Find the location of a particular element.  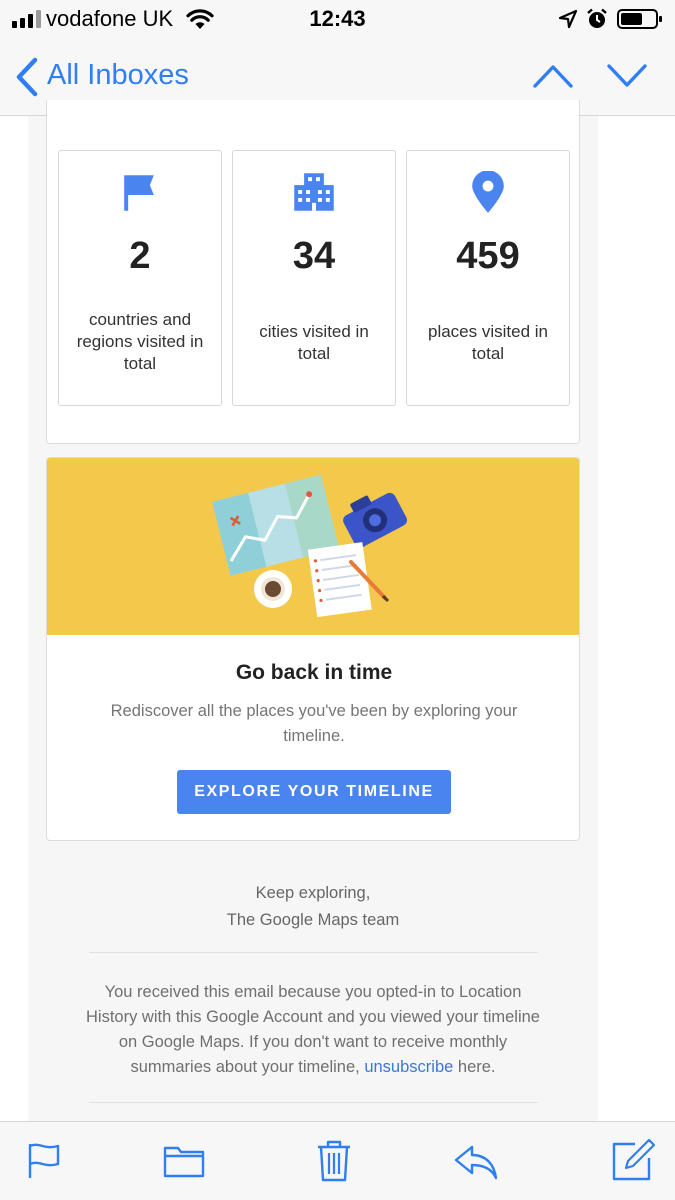

stat-number: 34 is located at coordinates (314, 256).